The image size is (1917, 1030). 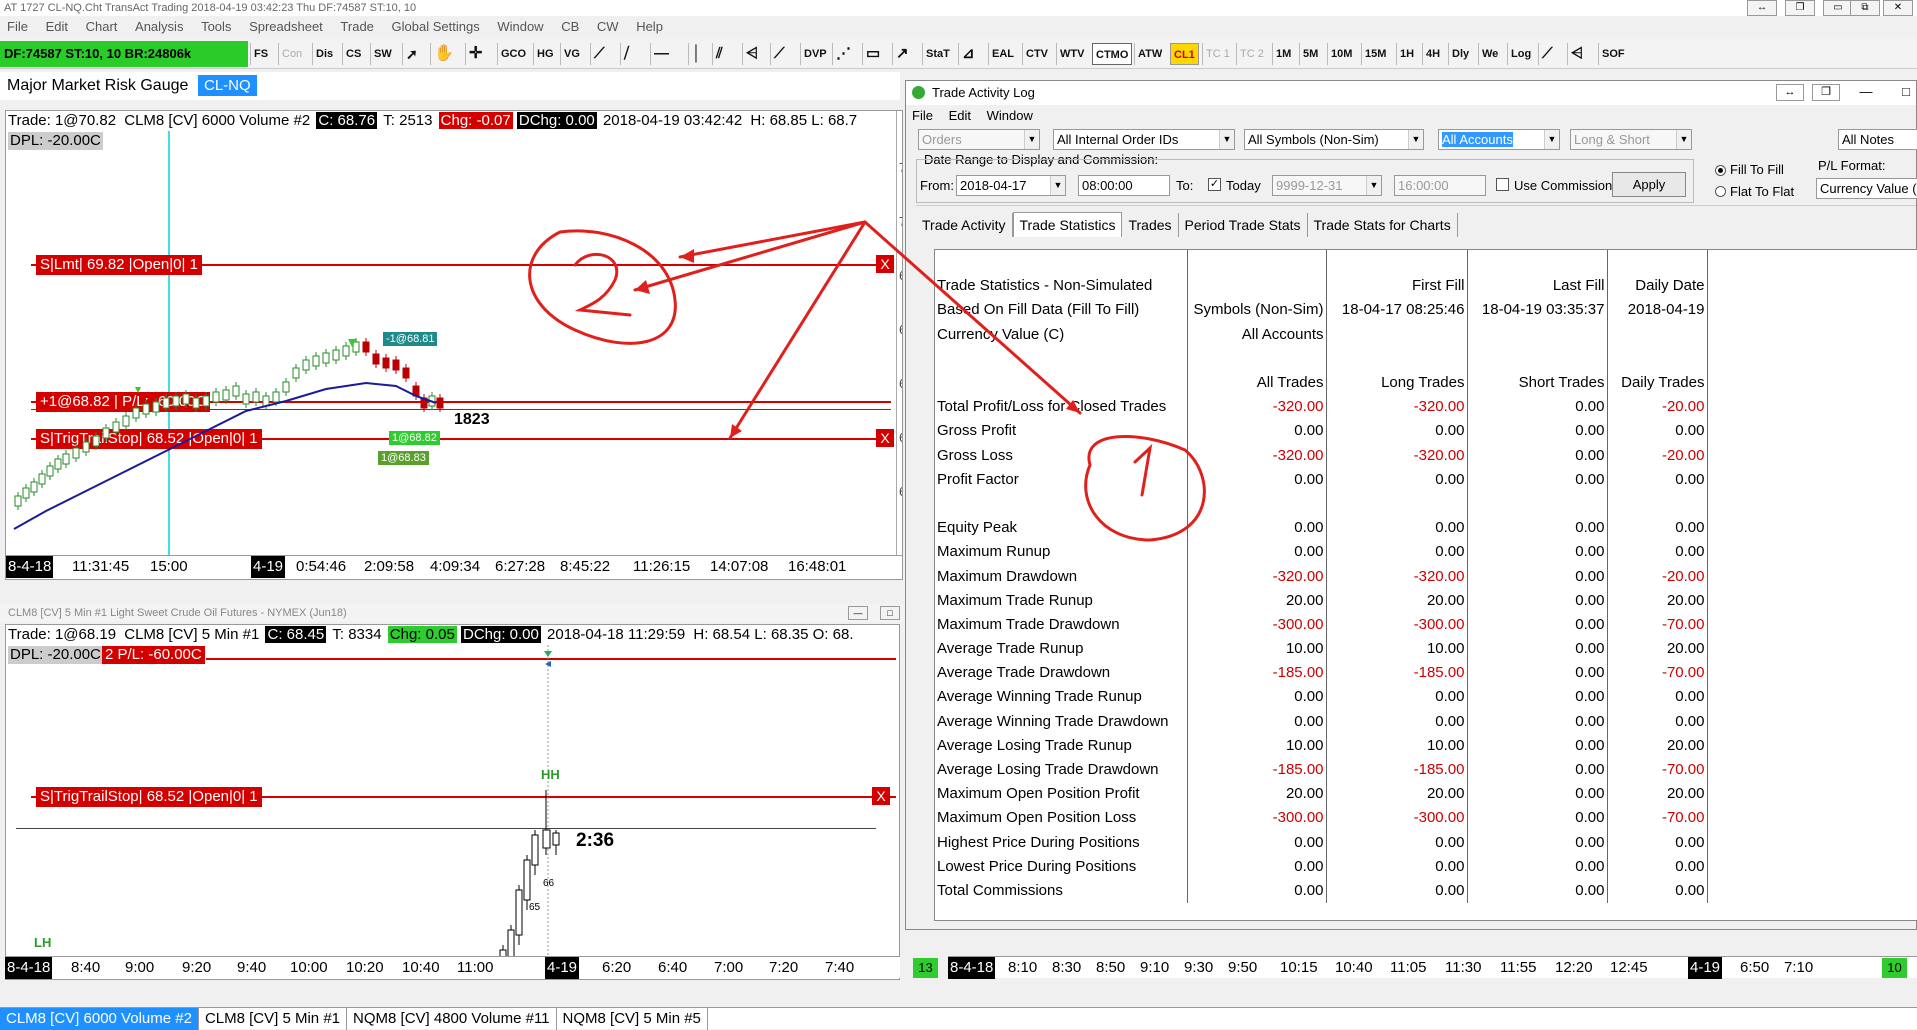 What do you see at coordinates (1214, 184) in the screenshot?
I see `today-checkbox: ✓` at bounding box center [1214, 184].